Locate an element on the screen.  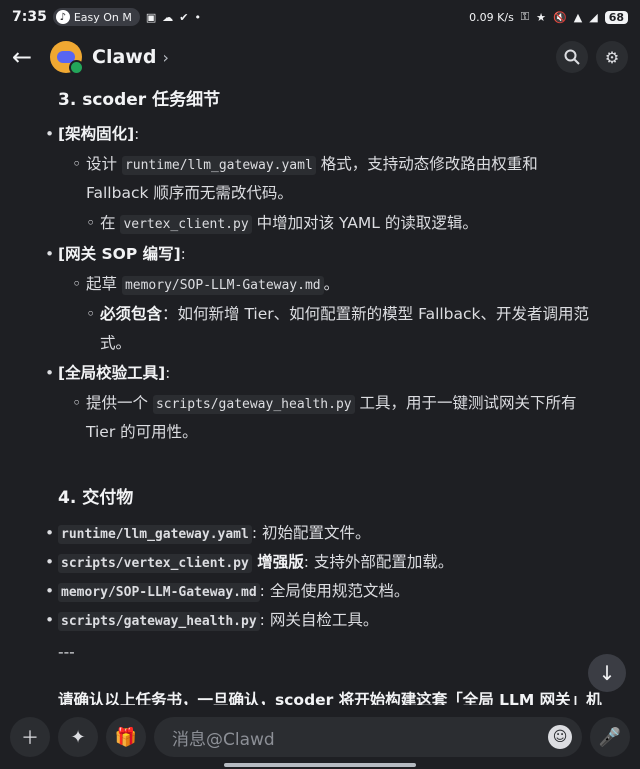
signal-icon: ▲ is located at coordinates (578, 17).